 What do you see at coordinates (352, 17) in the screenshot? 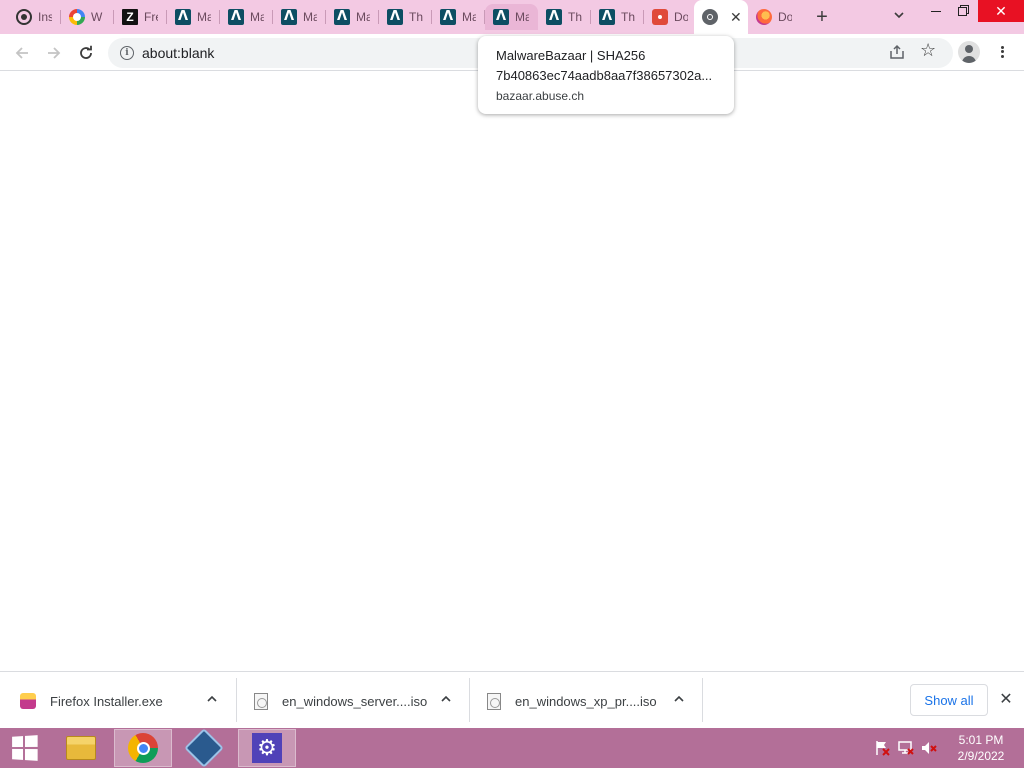
I see `tab-7: Λ Ma` at bounding box center [352, 17].